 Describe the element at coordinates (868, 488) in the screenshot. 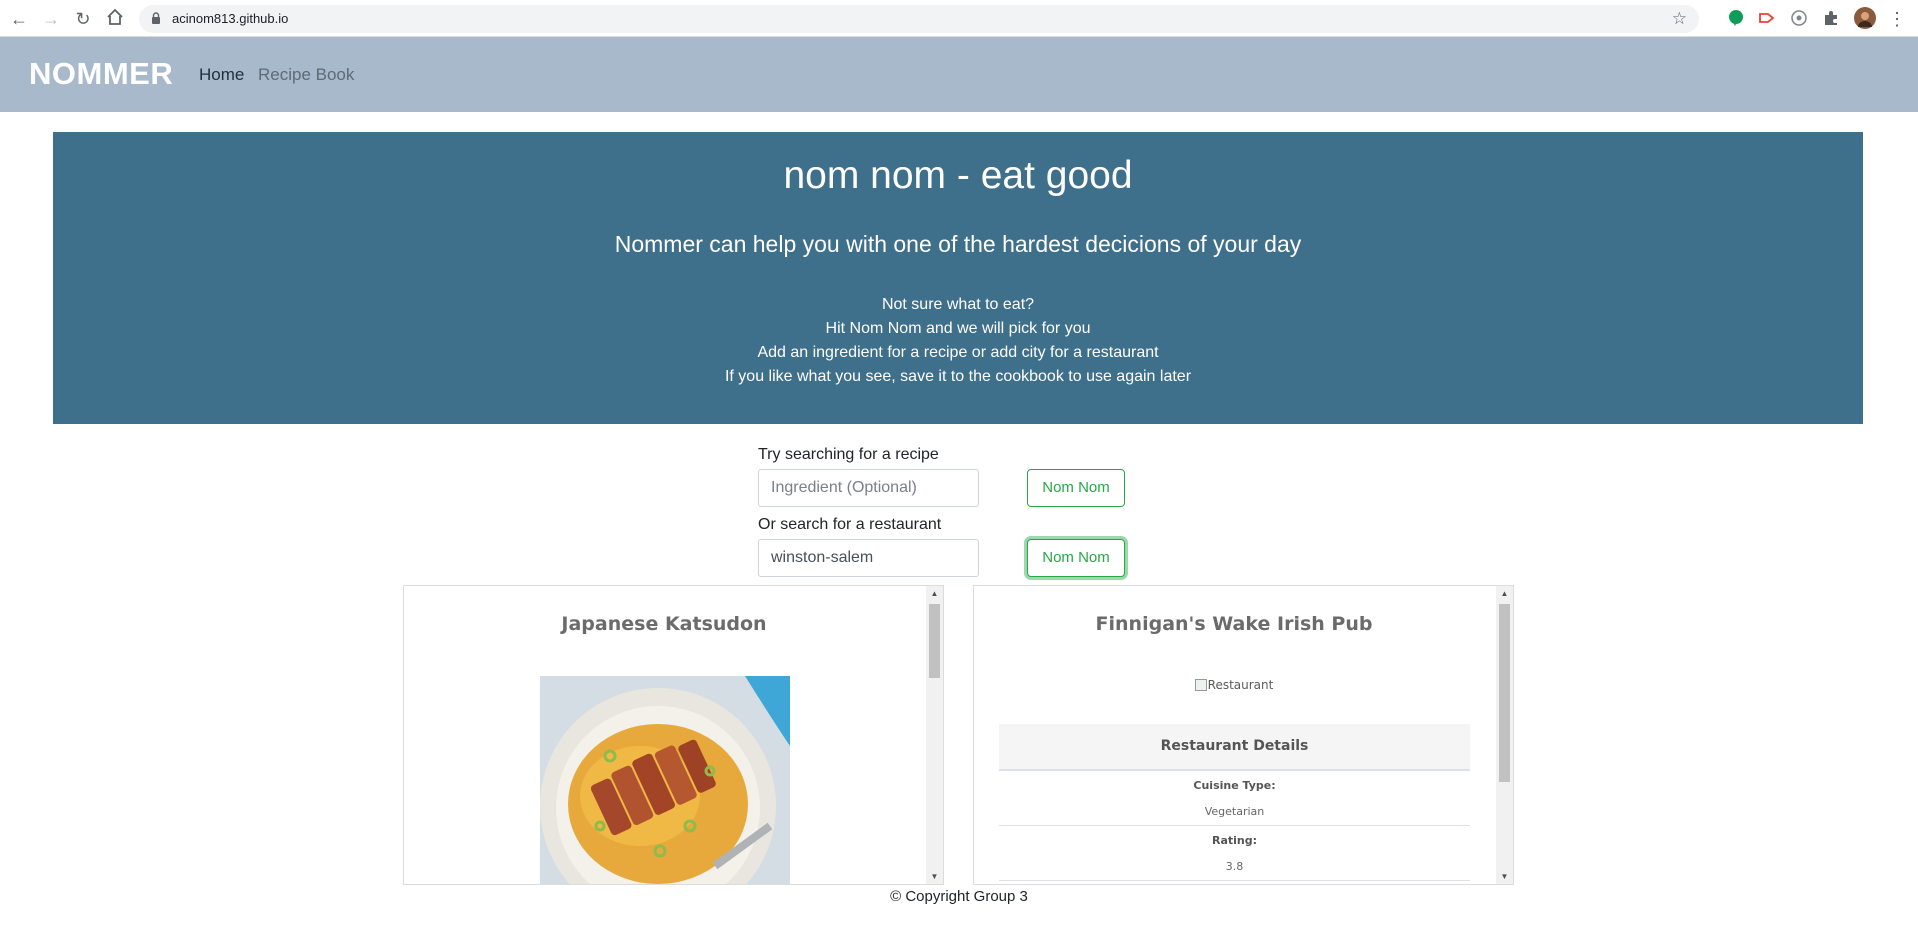

I see `ingredient-input` at that location.